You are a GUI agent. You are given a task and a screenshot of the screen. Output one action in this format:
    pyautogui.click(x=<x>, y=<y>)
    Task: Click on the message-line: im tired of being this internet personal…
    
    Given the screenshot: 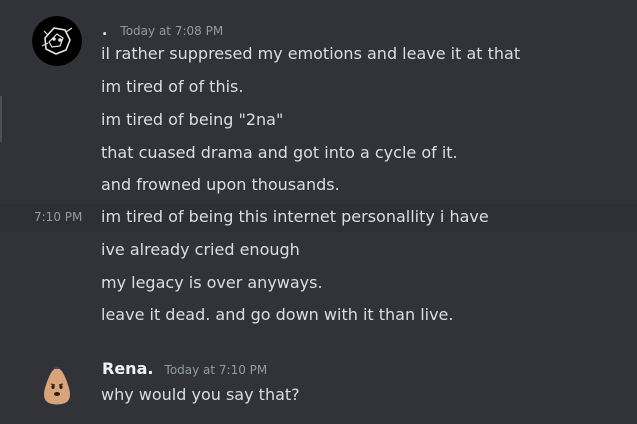 What is the action you would take?
    pyautogui.click(x=295, y=216)
    